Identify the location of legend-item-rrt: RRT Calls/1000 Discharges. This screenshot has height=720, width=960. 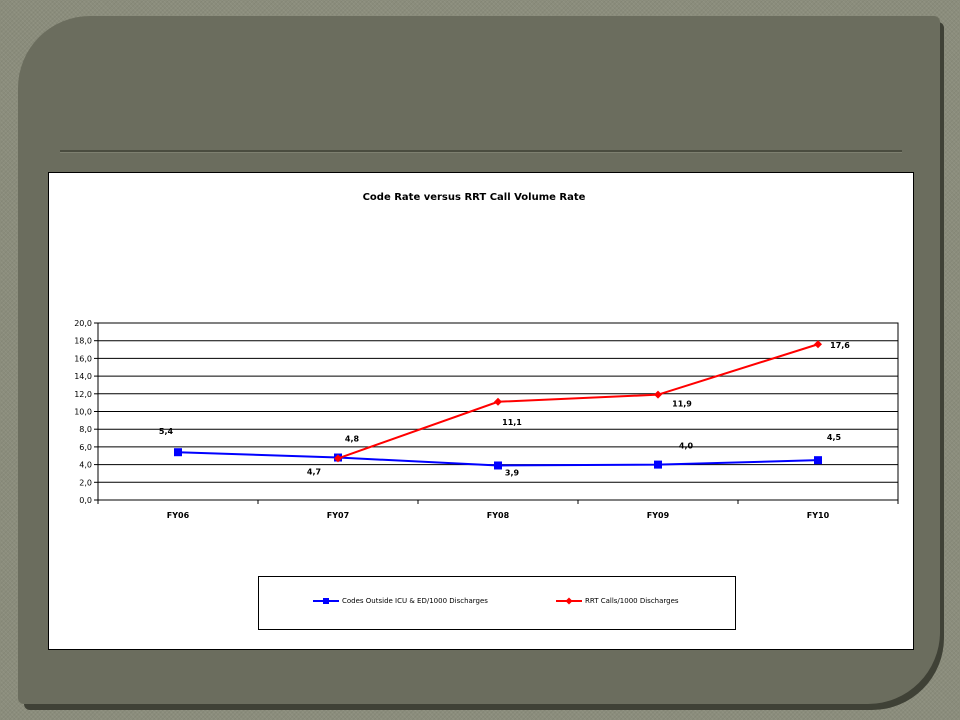
(617, 601).